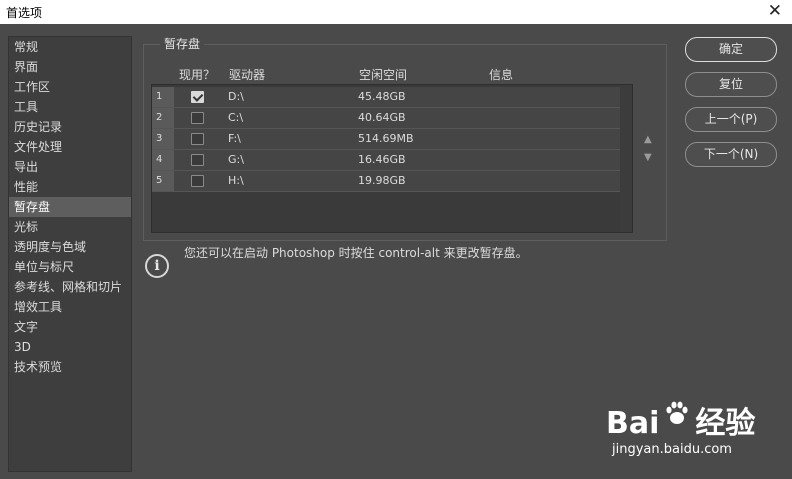 This screenshot has width=792, height=479. I want to click on free-space-value: 45.48GB, so click(382, 96).